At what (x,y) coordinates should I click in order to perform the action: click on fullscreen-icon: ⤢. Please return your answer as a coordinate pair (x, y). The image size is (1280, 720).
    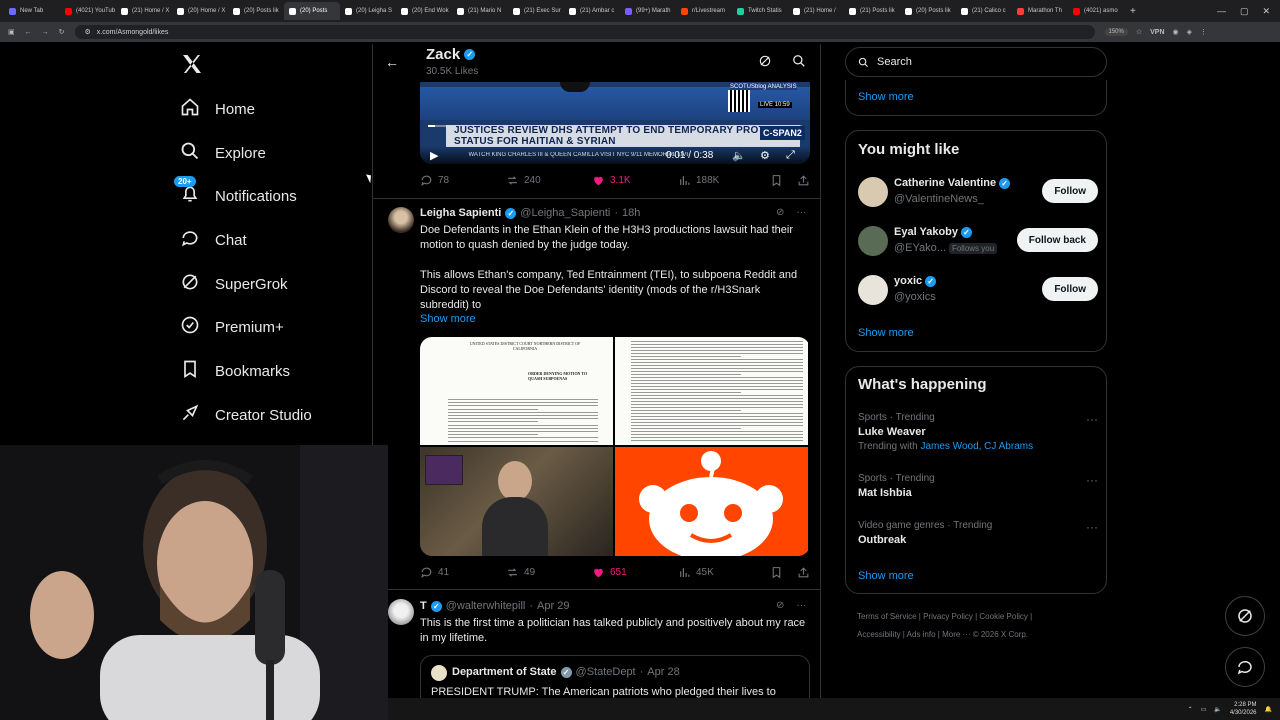
    Looking at the image, I should click on (790, 155).